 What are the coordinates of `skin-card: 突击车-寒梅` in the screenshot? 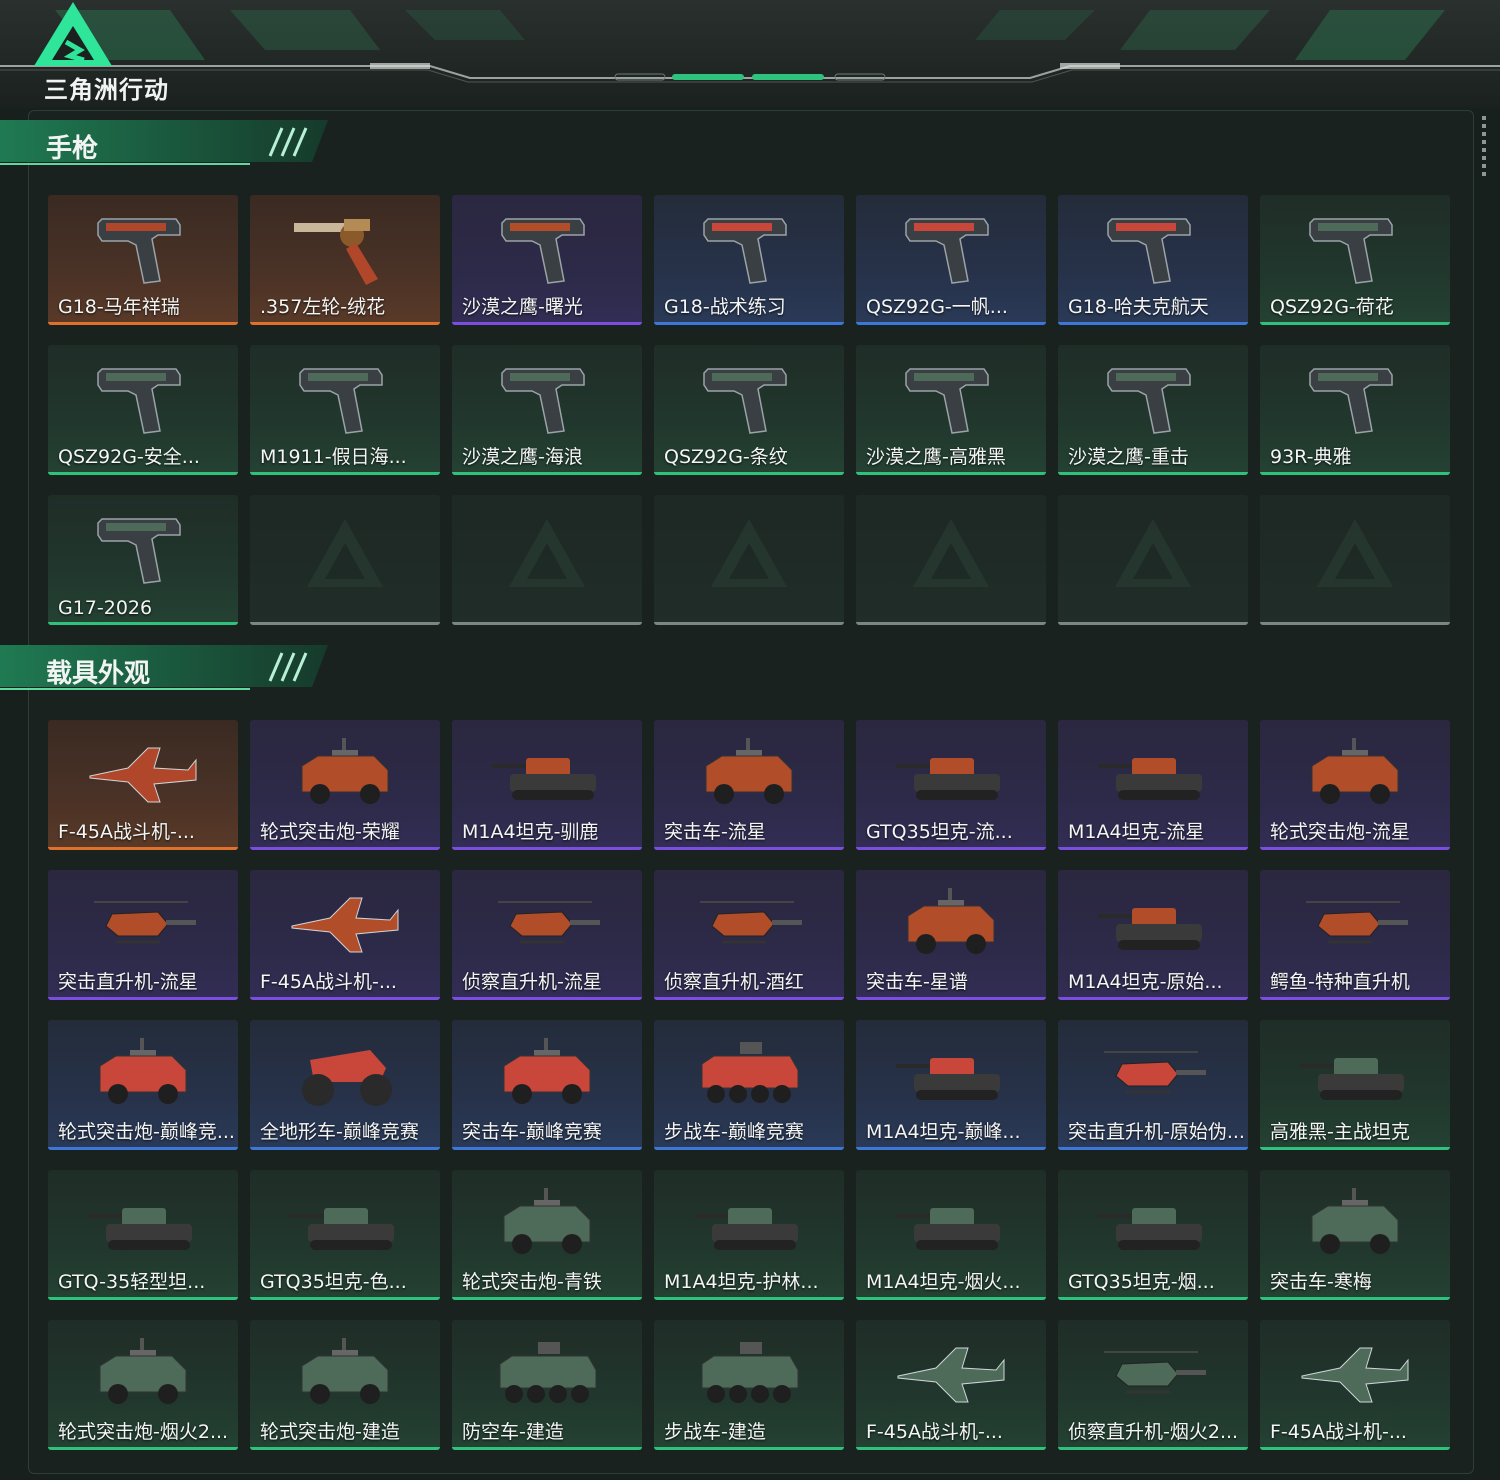 It's located at (1355, 1235).